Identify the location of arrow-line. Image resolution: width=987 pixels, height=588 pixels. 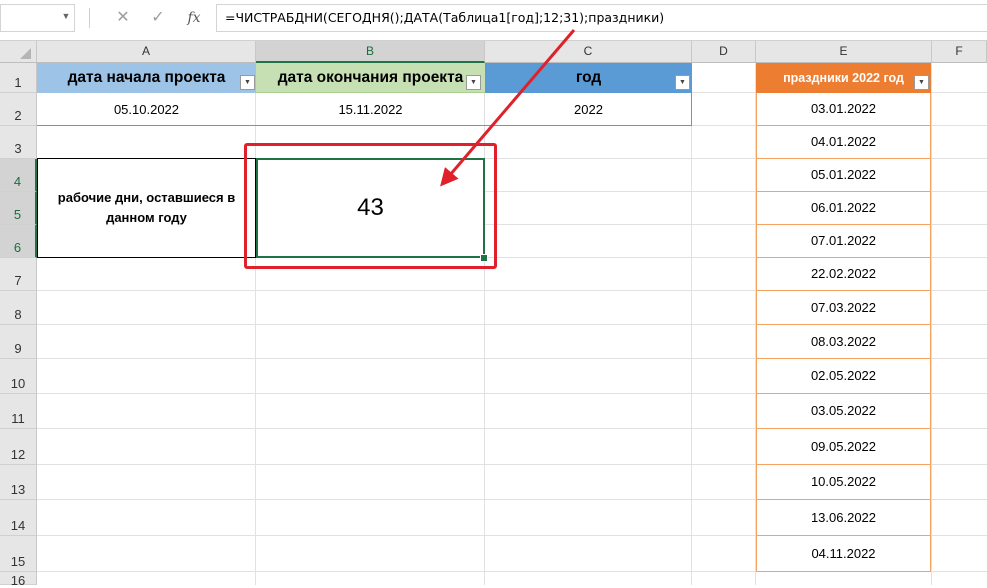
(508, 108).